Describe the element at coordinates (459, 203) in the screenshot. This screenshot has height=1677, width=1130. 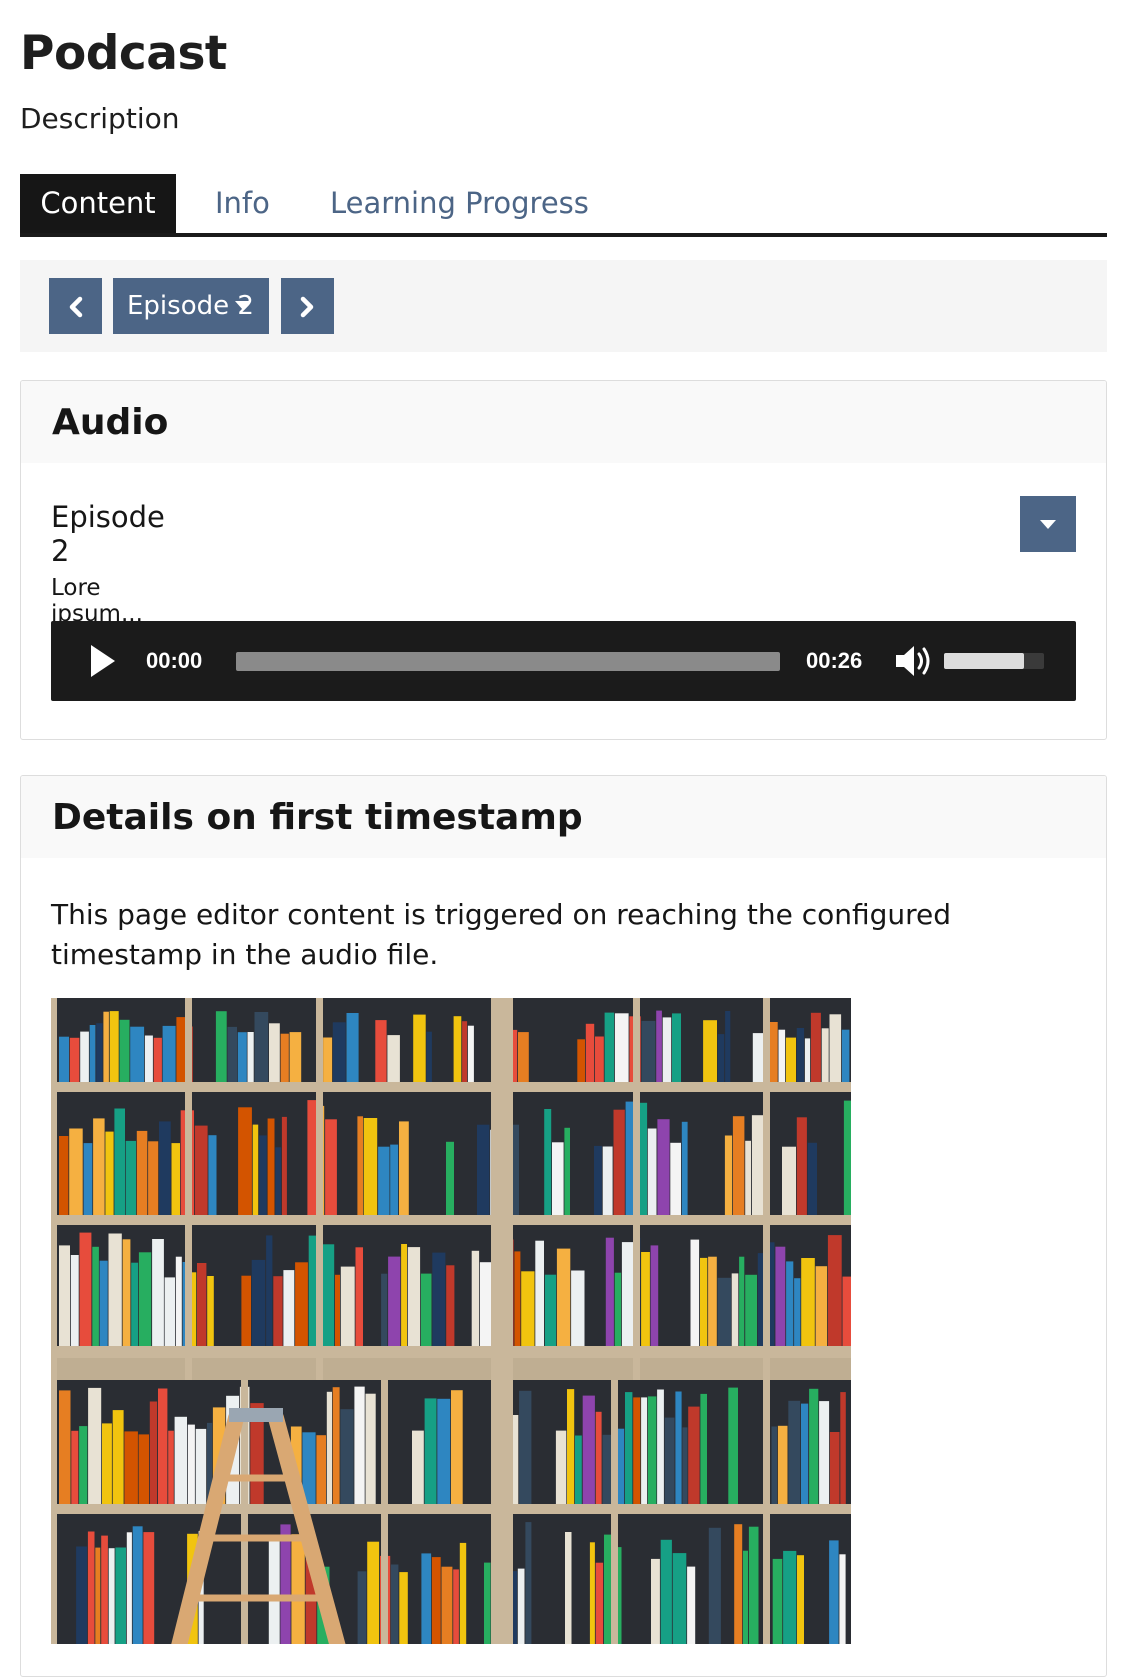
I see `tab-learning-progress: Learning Progress` at that location.